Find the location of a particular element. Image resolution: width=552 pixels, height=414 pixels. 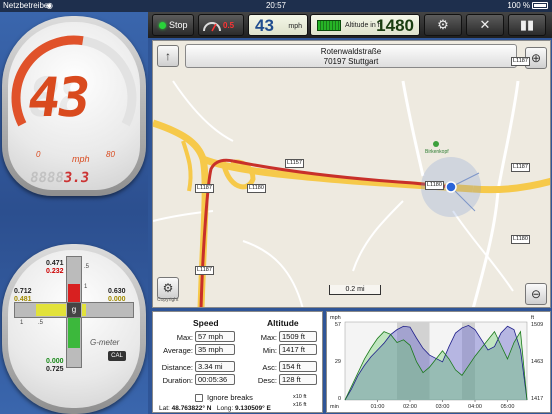

chart-left-tick: 0 is located at coordinates (339, 399).